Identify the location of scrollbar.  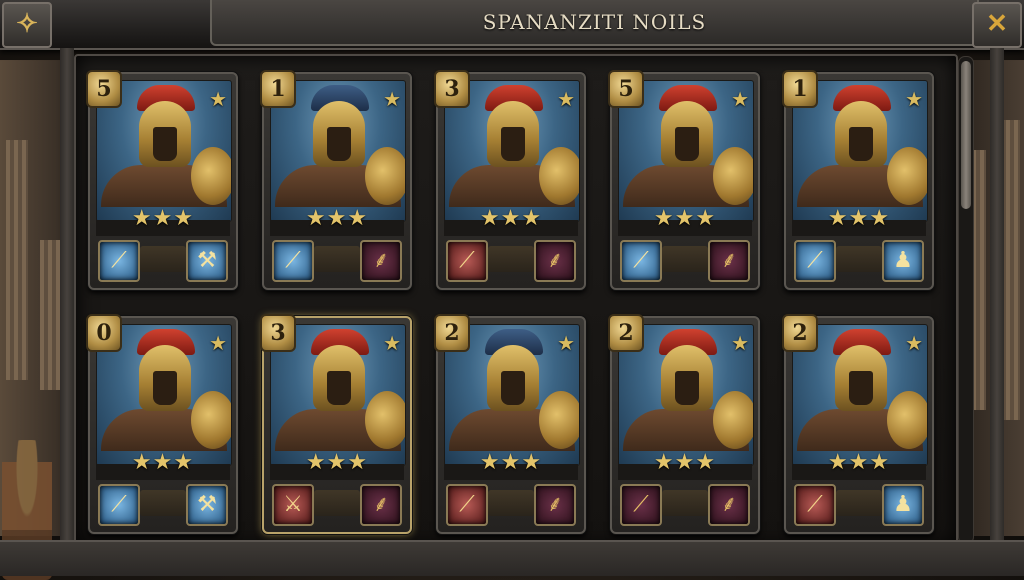
(966, 300).